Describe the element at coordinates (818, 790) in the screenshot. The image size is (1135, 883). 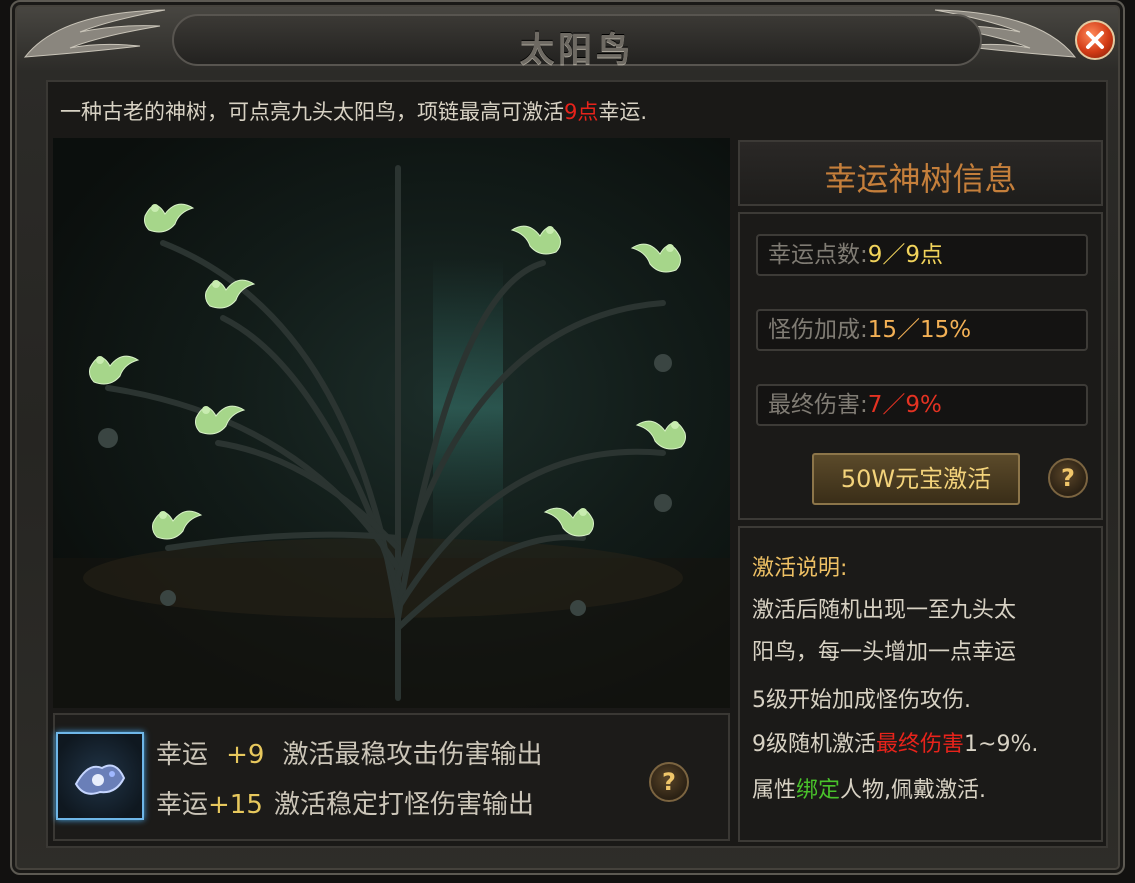
I see `notes-highlight-bound: 绑定` at that location.